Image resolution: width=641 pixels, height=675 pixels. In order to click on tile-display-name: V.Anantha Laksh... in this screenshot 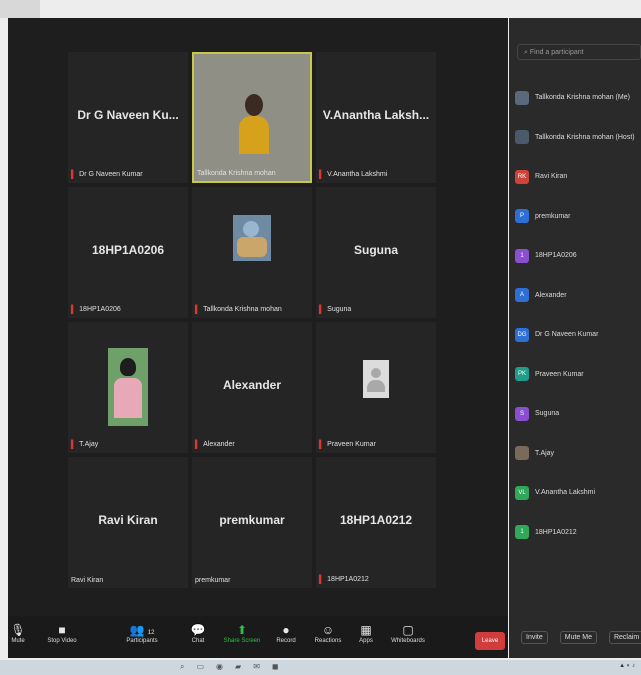, I will do `click(376, 115)`.